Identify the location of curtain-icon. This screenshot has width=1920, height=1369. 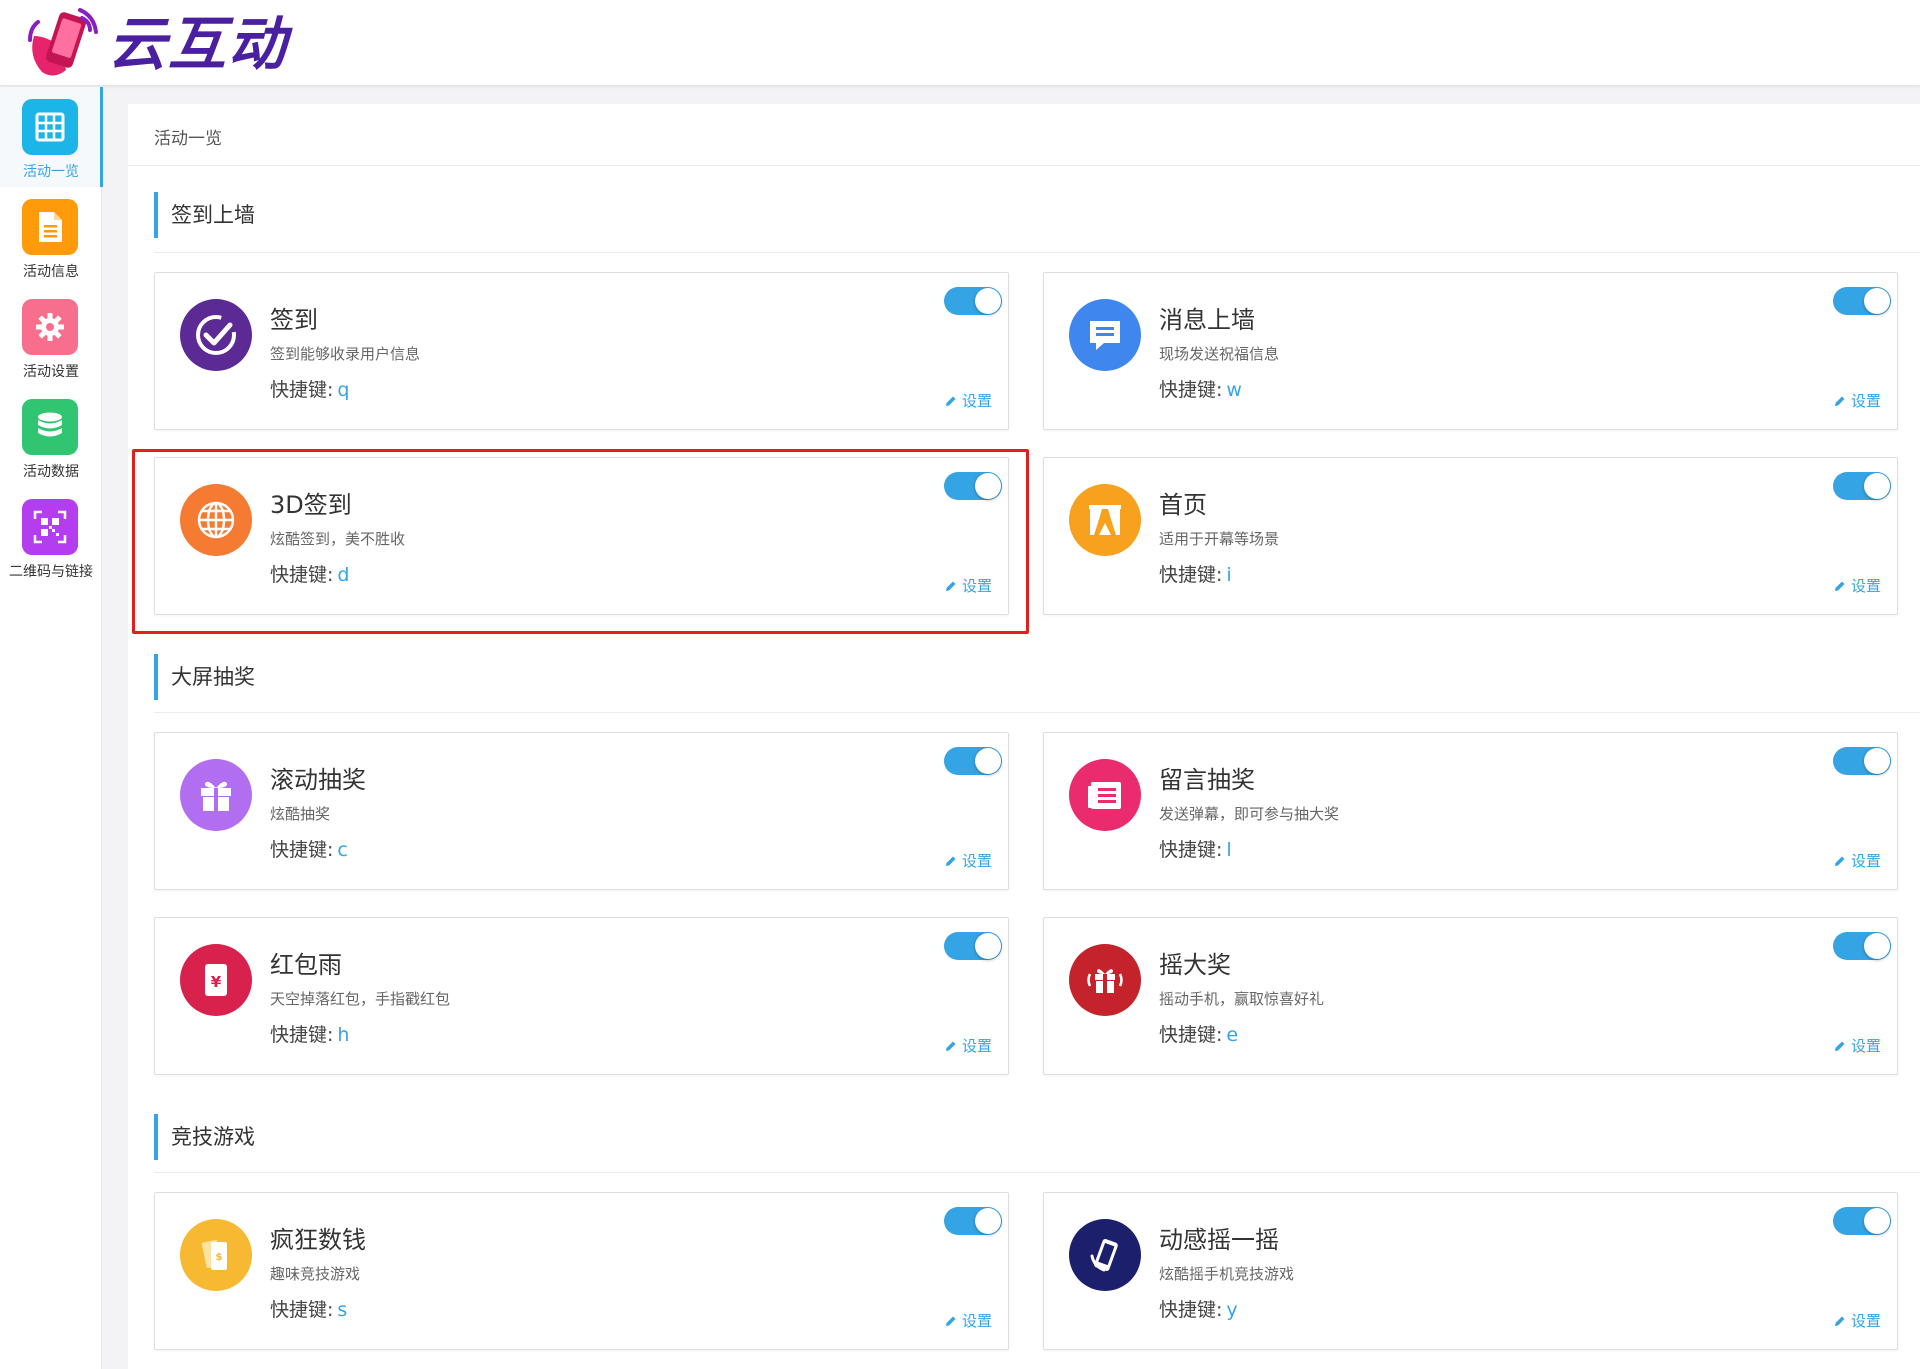
(1105, 520).